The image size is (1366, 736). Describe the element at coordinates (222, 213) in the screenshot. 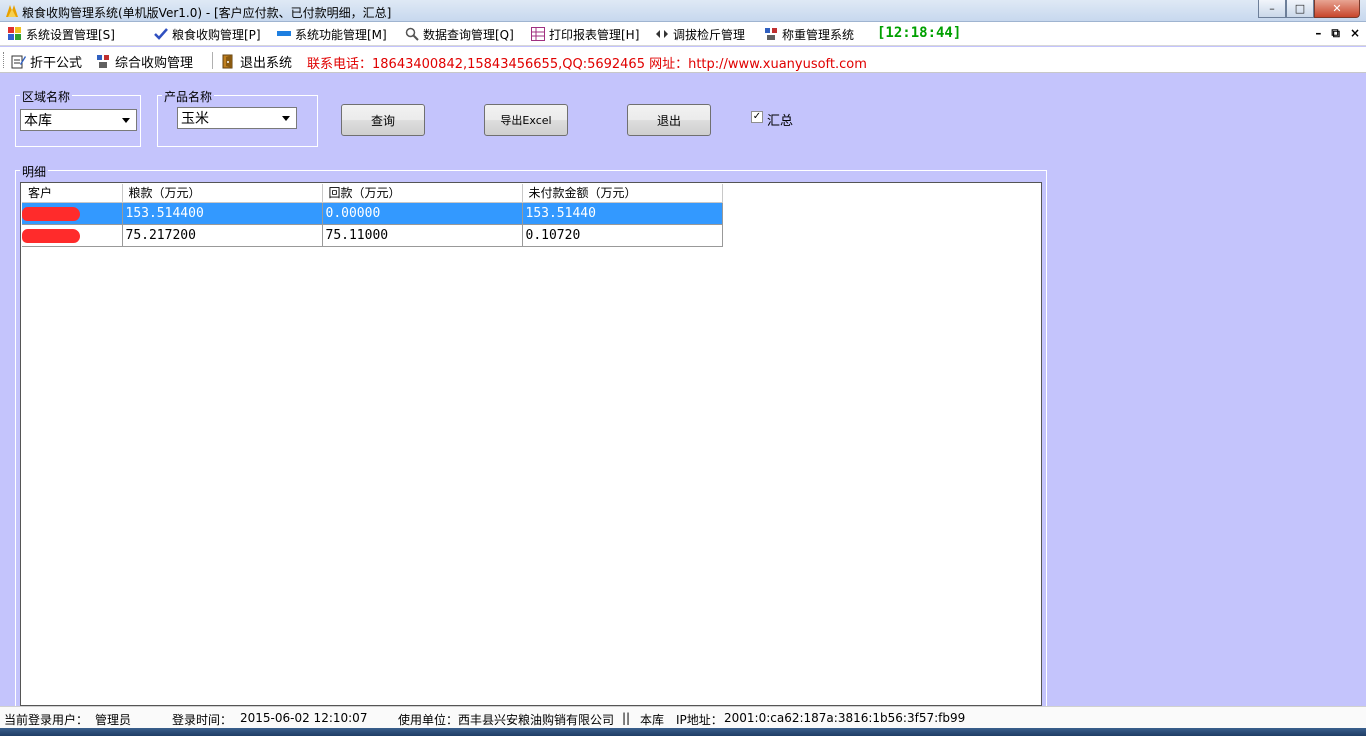

I see `cell-grain-payment: 153.514400` at that location.